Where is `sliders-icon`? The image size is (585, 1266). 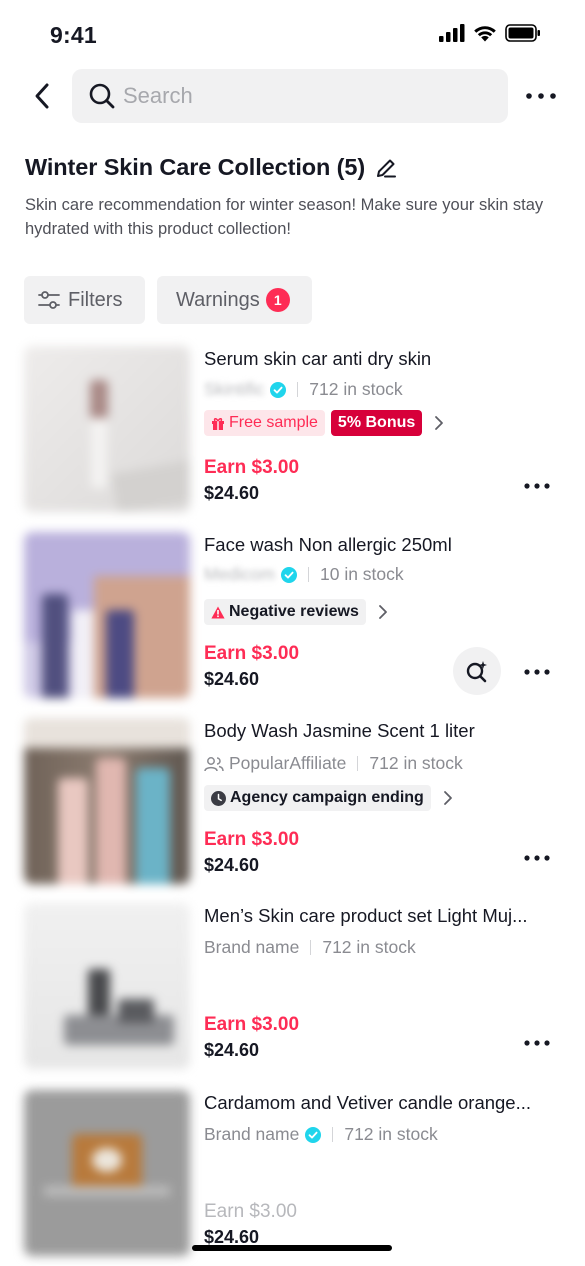 sliders-icon is located at coordinates (49, 300).